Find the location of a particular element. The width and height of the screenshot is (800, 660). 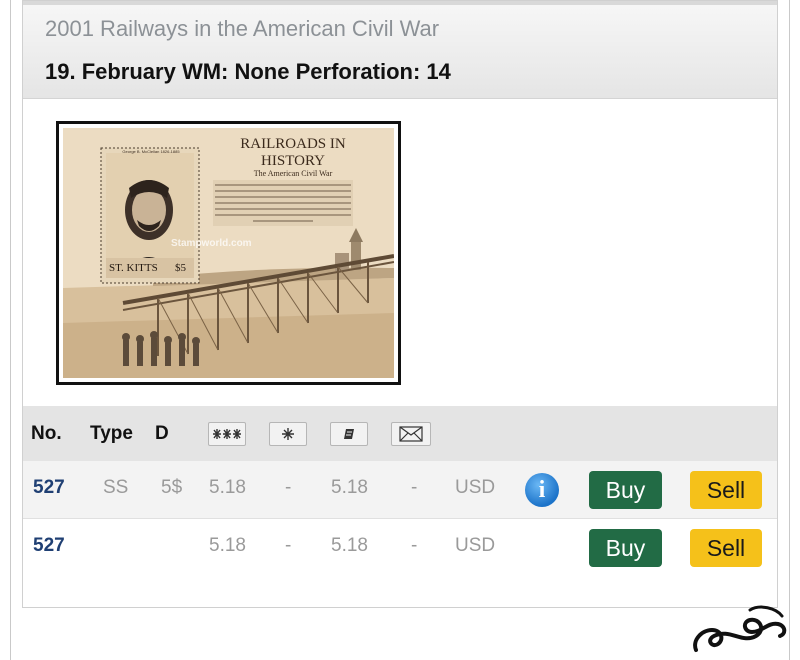

stamp-denomination: $5 is located at coordinates (180, 268).